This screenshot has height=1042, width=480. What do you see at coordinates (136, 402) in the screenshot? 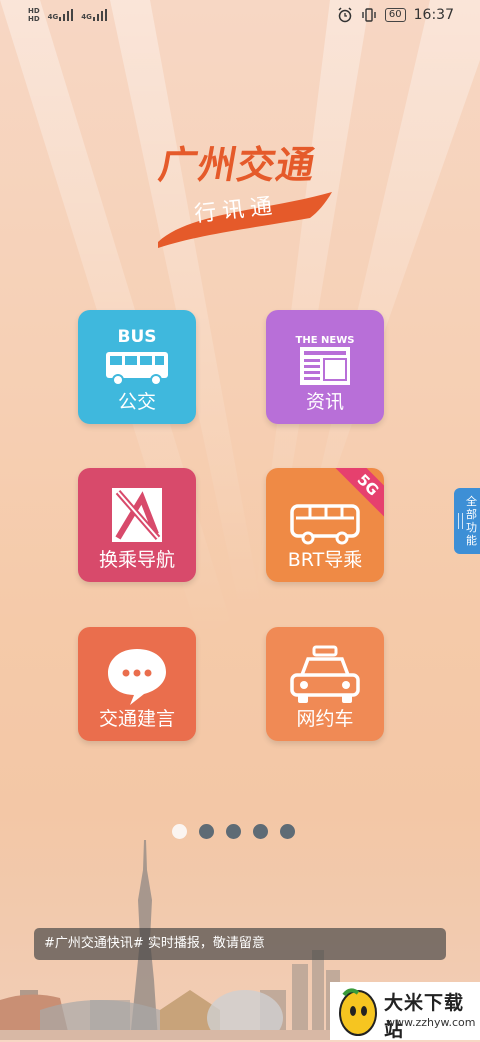
I see `tile-bus-label: 公交` at bounding box center [136, 402].